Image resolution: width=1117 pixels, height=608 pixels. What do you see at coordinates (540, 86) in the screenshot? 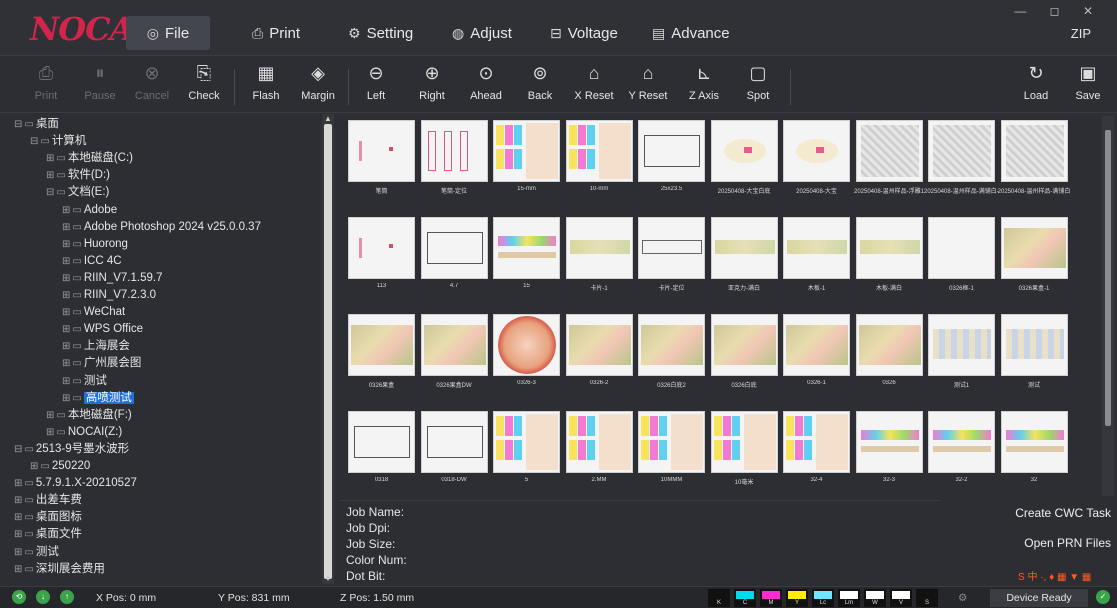
I see `back-button: ⊚ Back` at bounding box center [540, 86].